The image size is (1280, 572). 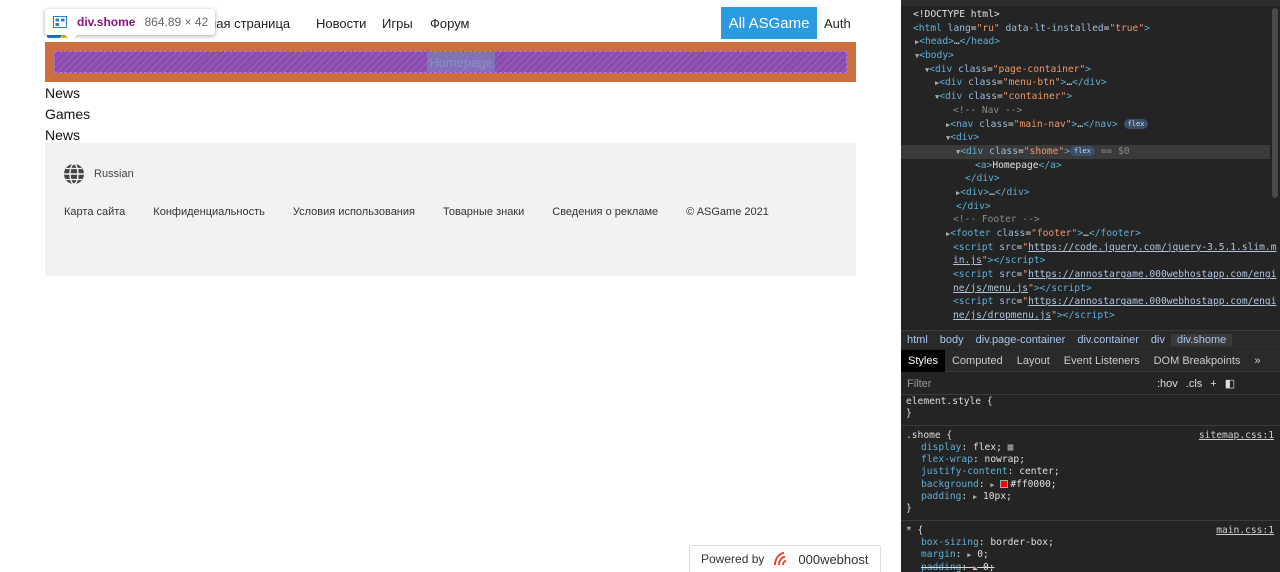 I want to click on css-declaration: box-sizing: border-box;, so click(x=1090, y=543).